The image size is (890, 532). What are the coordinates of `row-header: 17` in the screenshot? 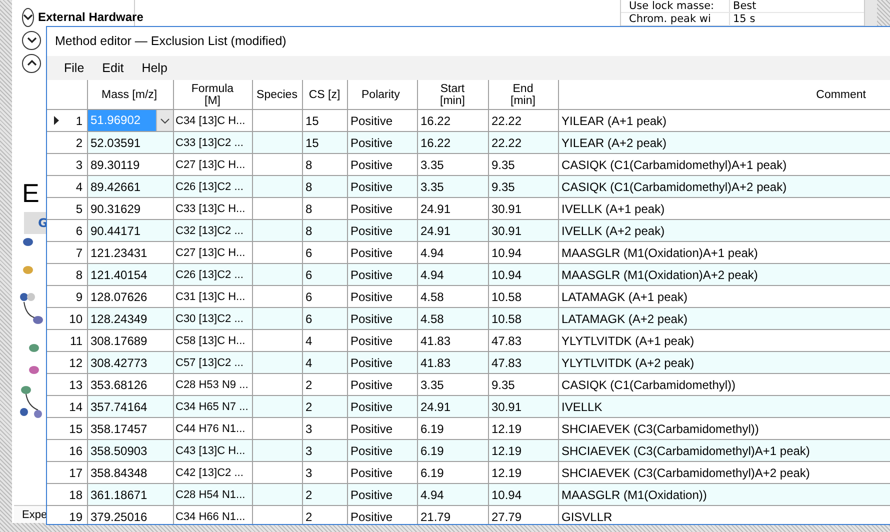 It's located at (67, 473).